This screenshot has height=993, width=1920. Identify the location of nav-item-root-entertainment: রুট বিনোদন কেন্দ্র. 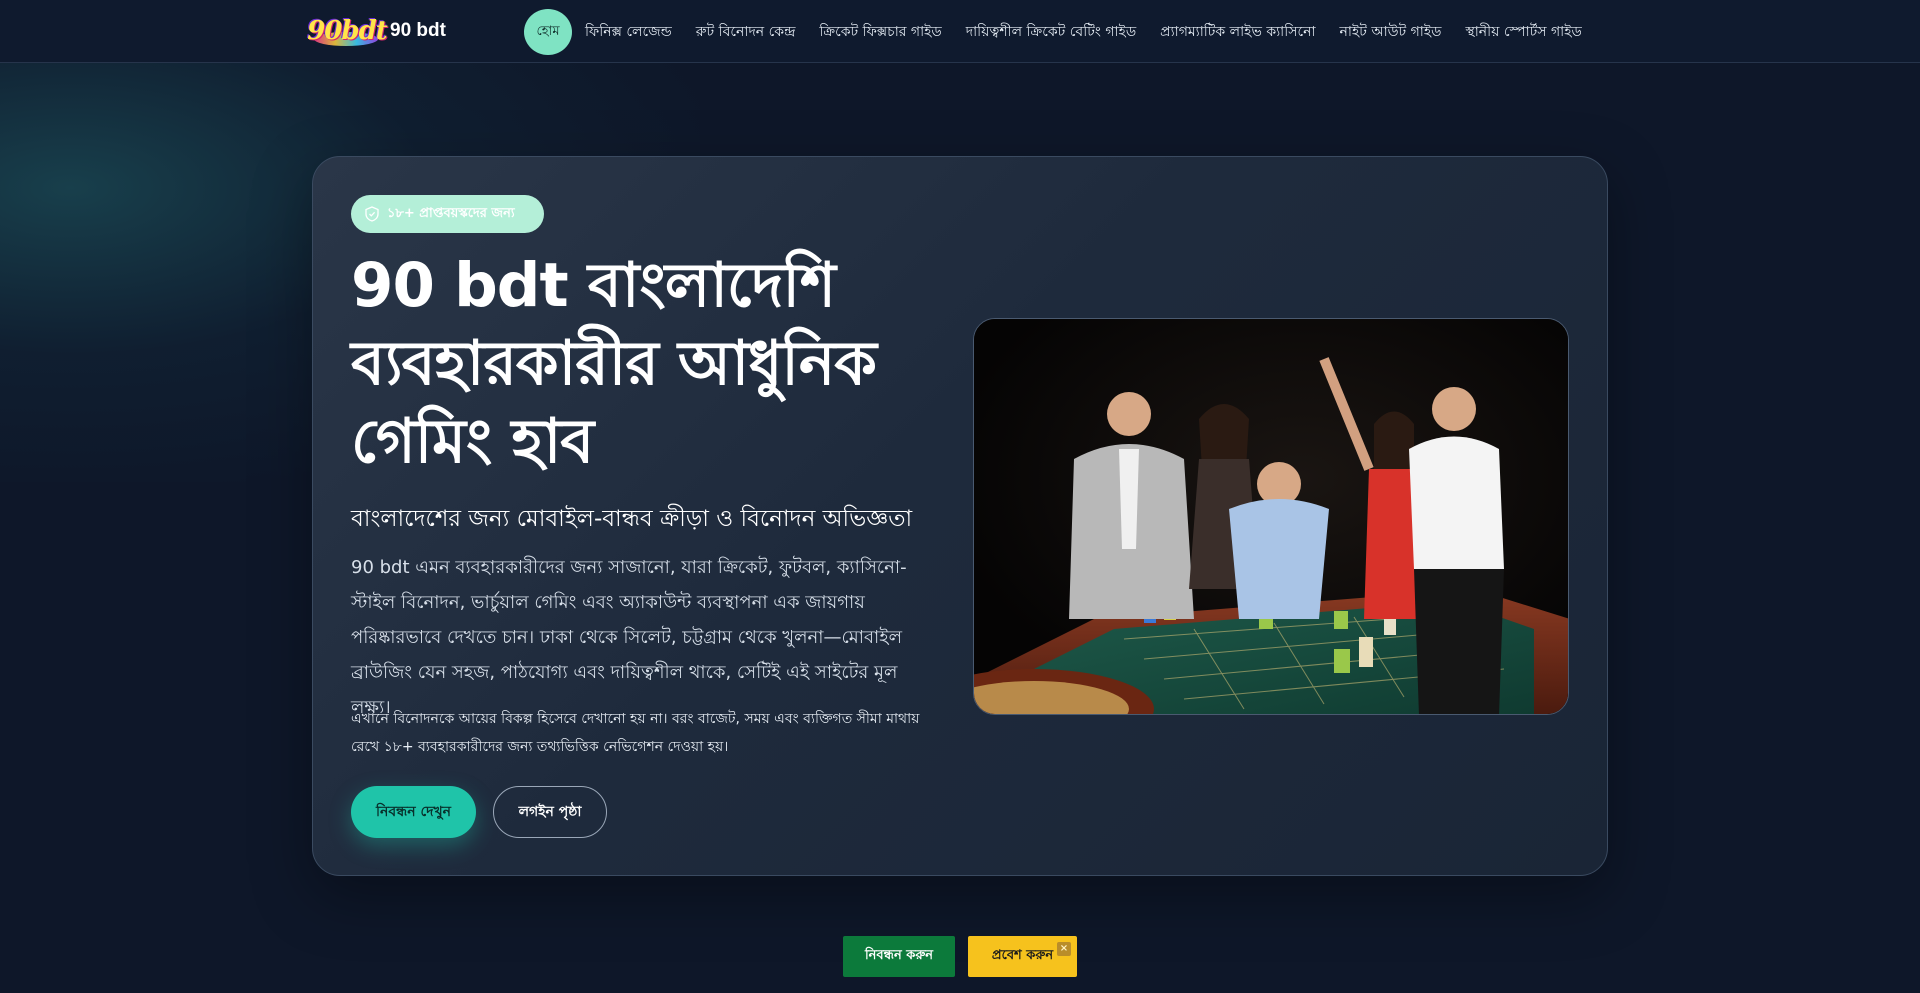
(746, 32).